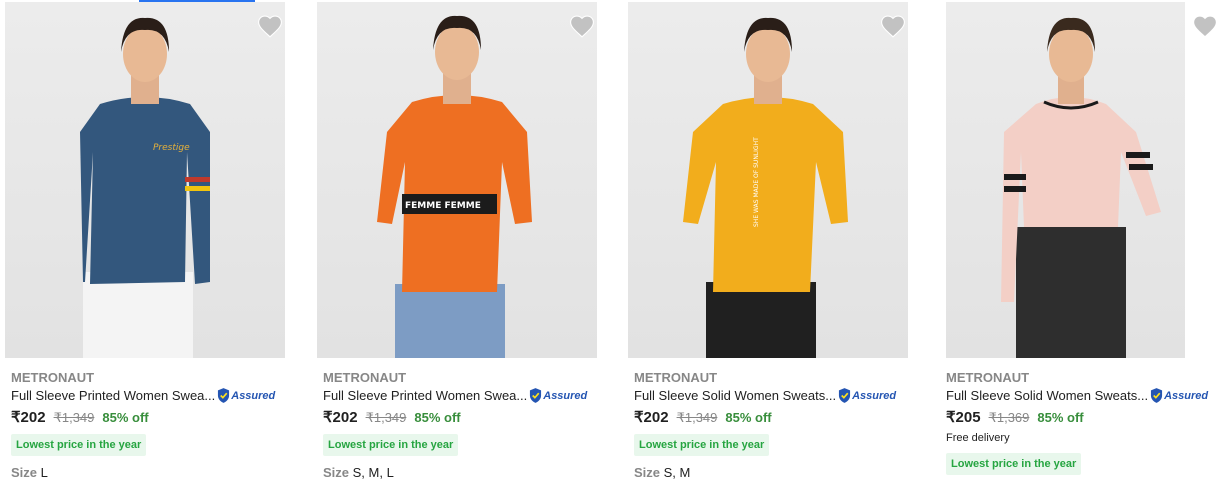  What do you see at coordinates (373, 472) in the screenshot?
I see `size-values: S, M, L` at bounding box center [373, 472].